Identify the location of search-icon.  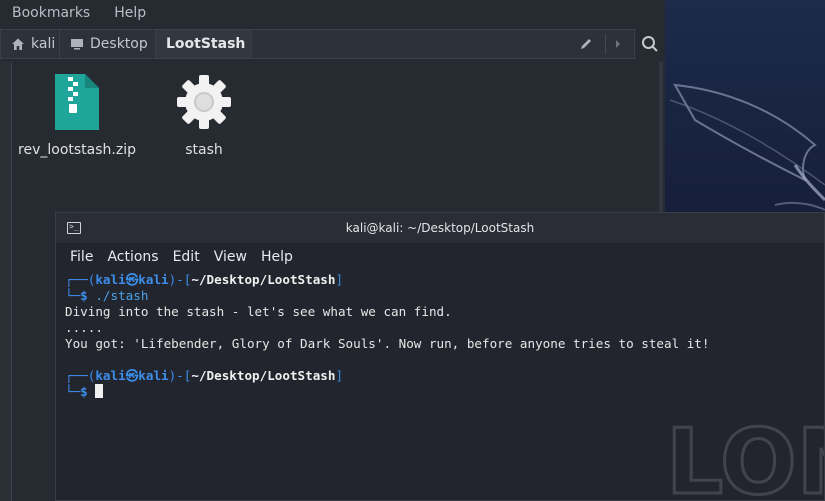
(650, 44).